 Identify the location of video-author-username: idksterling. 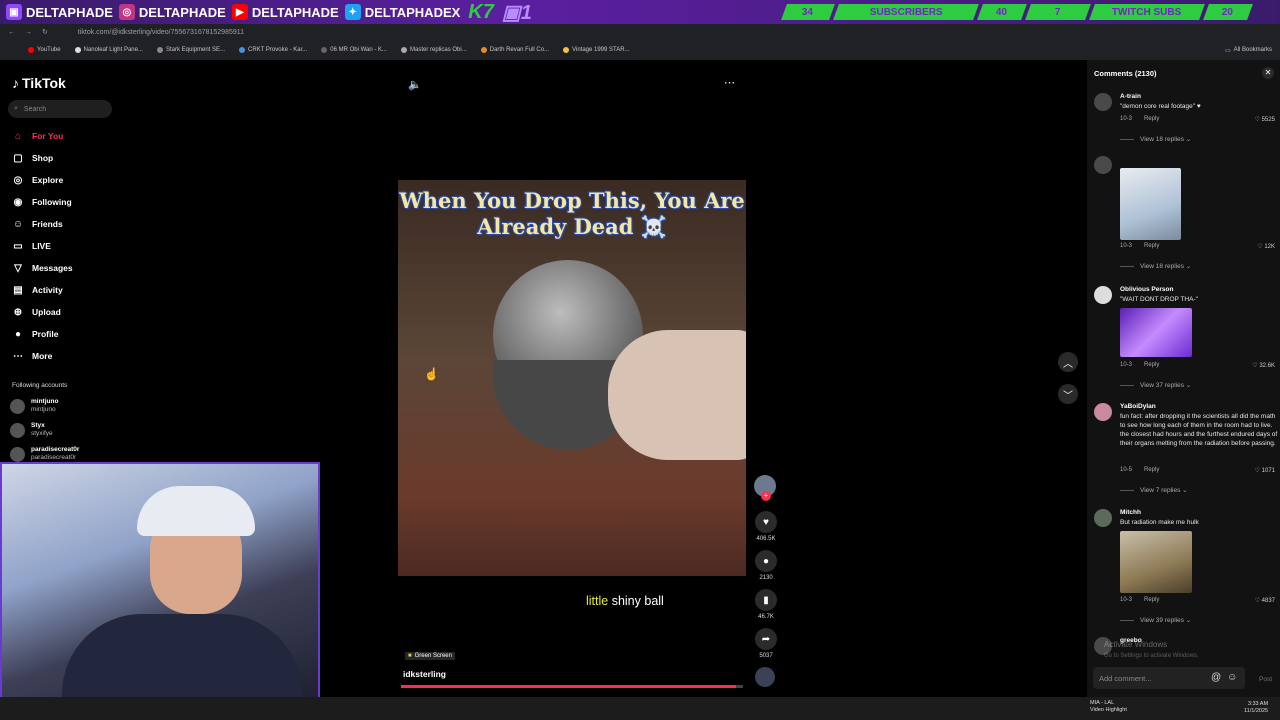
(424, 674).